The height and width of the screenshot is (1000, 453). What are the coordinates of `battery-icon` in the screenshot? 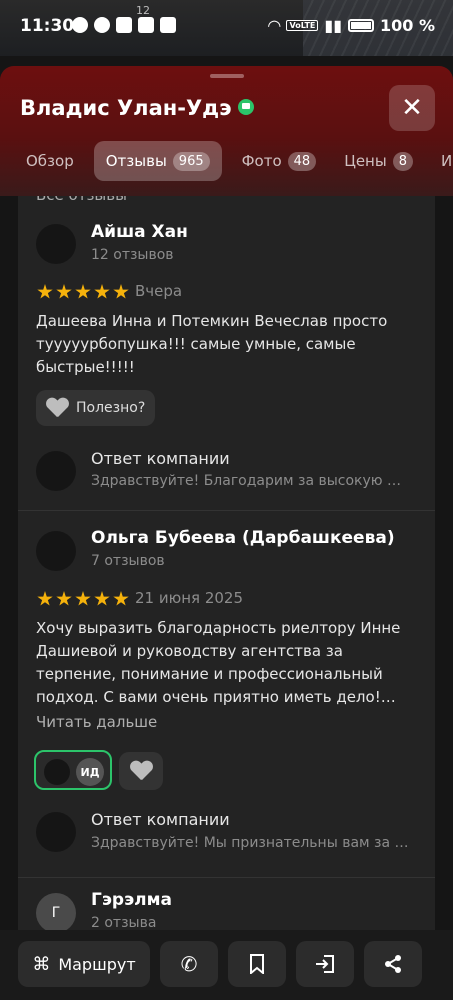 It's located at (361, 25).